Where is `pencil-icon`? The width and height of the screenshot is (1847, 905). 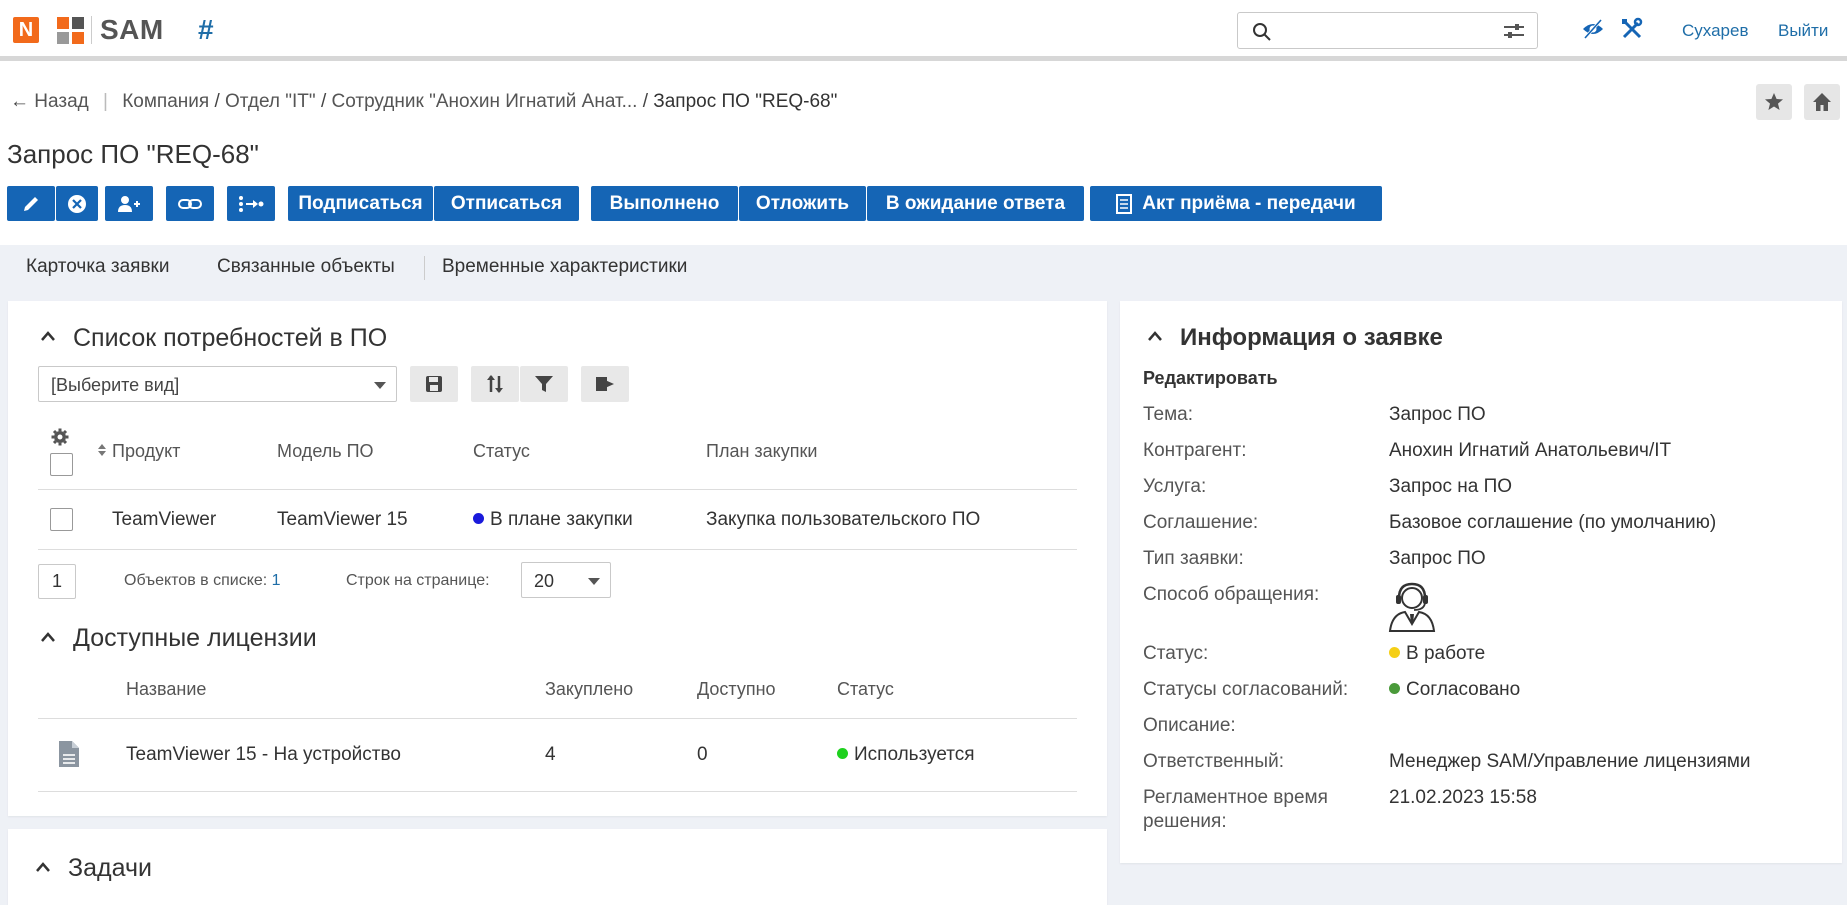 pencil-icon is located at coordinates (31, 203).